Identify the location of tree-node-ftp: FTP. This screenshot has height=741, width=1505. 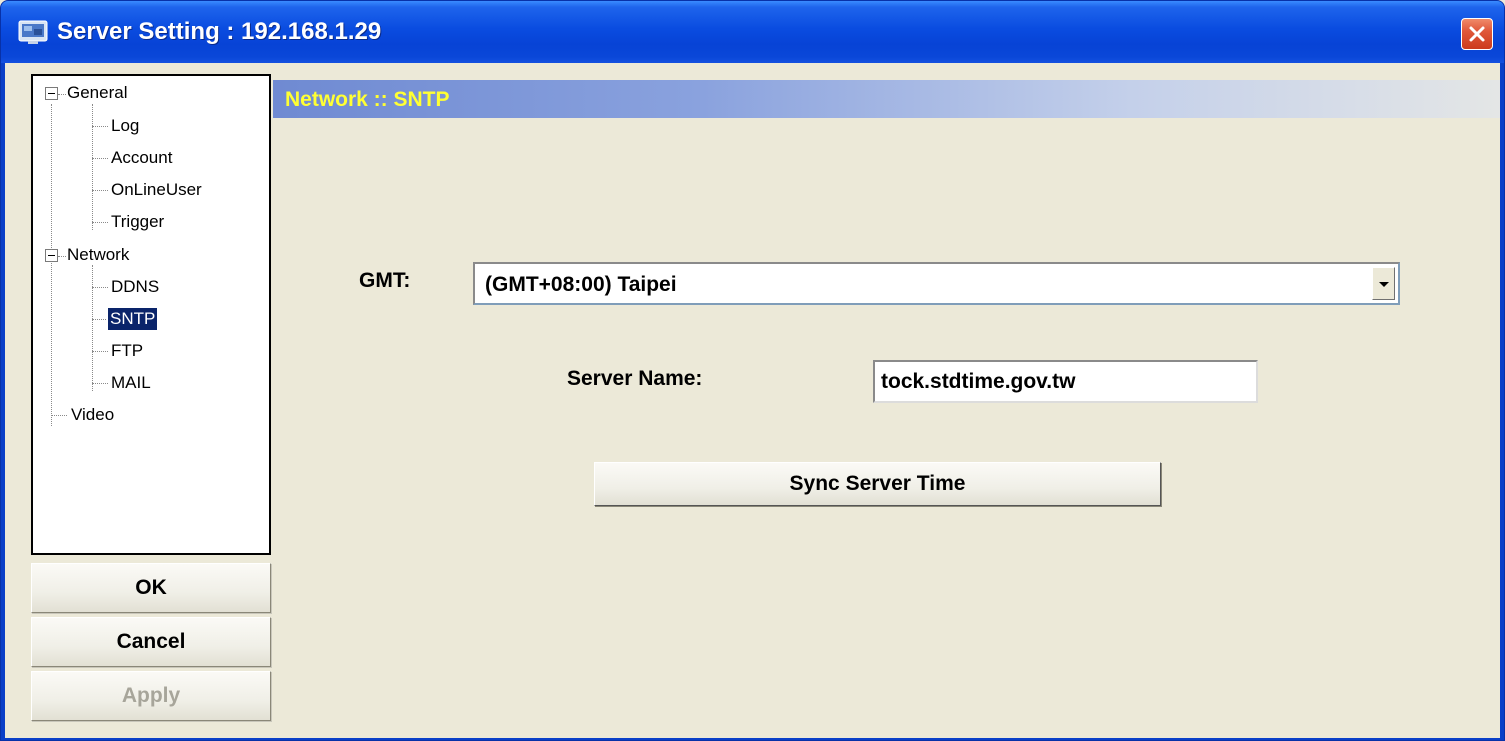
(127, 351).